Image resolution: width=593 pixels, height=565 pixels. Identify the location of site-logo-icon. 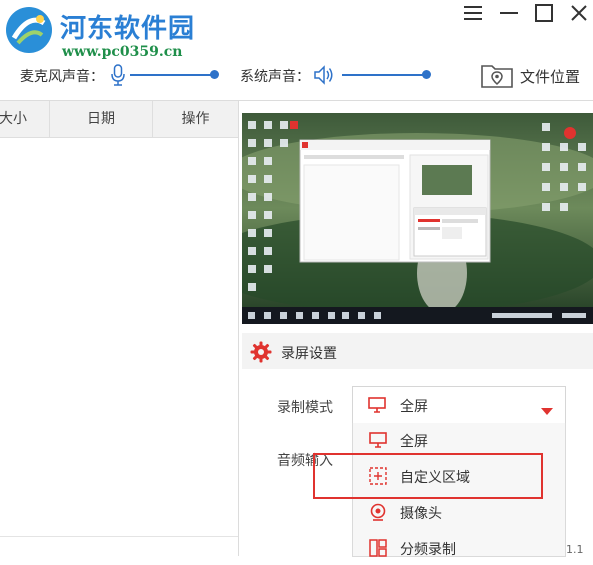
(29, 30).